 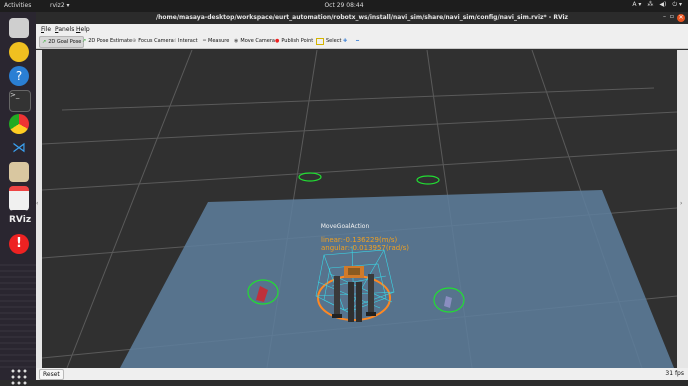 I want to click on tool-select: Select, so click(x=328, y=41).